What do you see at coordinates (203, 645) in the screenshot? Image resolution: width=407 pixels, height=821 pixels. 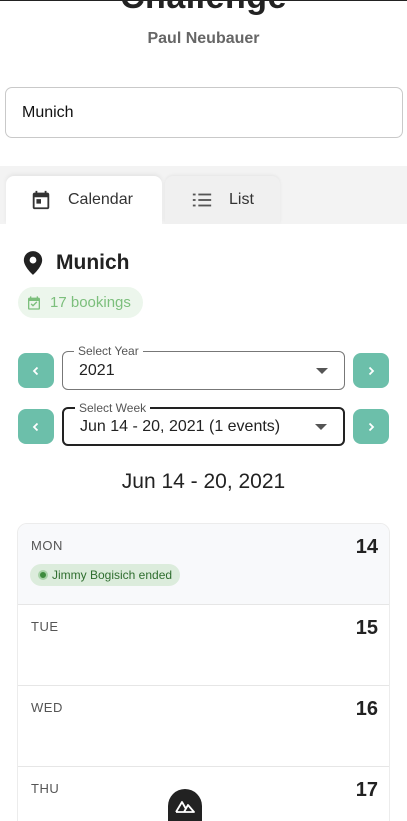 I see `day-row-tue: TUE 15` at bounding box center [203, 645].